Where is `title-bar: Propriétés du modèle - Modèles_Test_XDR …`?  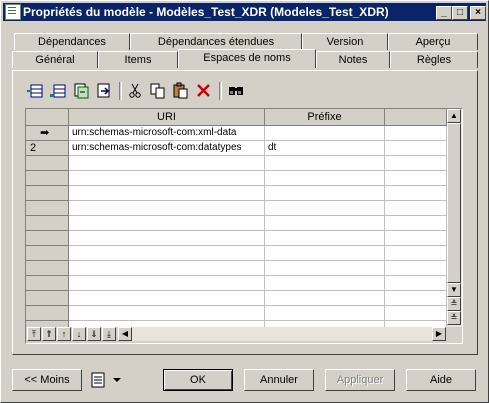
title-bar: Propriétés du modèle - Modèles_Test_XDR … is located at coordinates (244, 12).